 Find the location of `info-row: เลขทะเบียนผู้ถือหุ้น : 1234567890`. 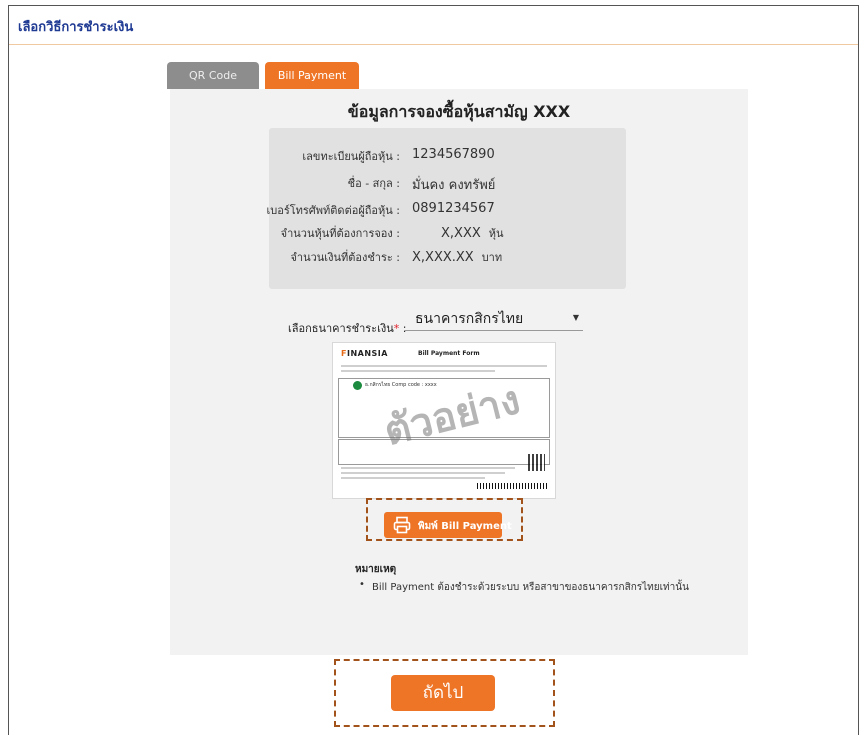

info-row: เลขทะเบียนผู้ถือหุ้น : 1234567890 is located at coordinates (447, 157).